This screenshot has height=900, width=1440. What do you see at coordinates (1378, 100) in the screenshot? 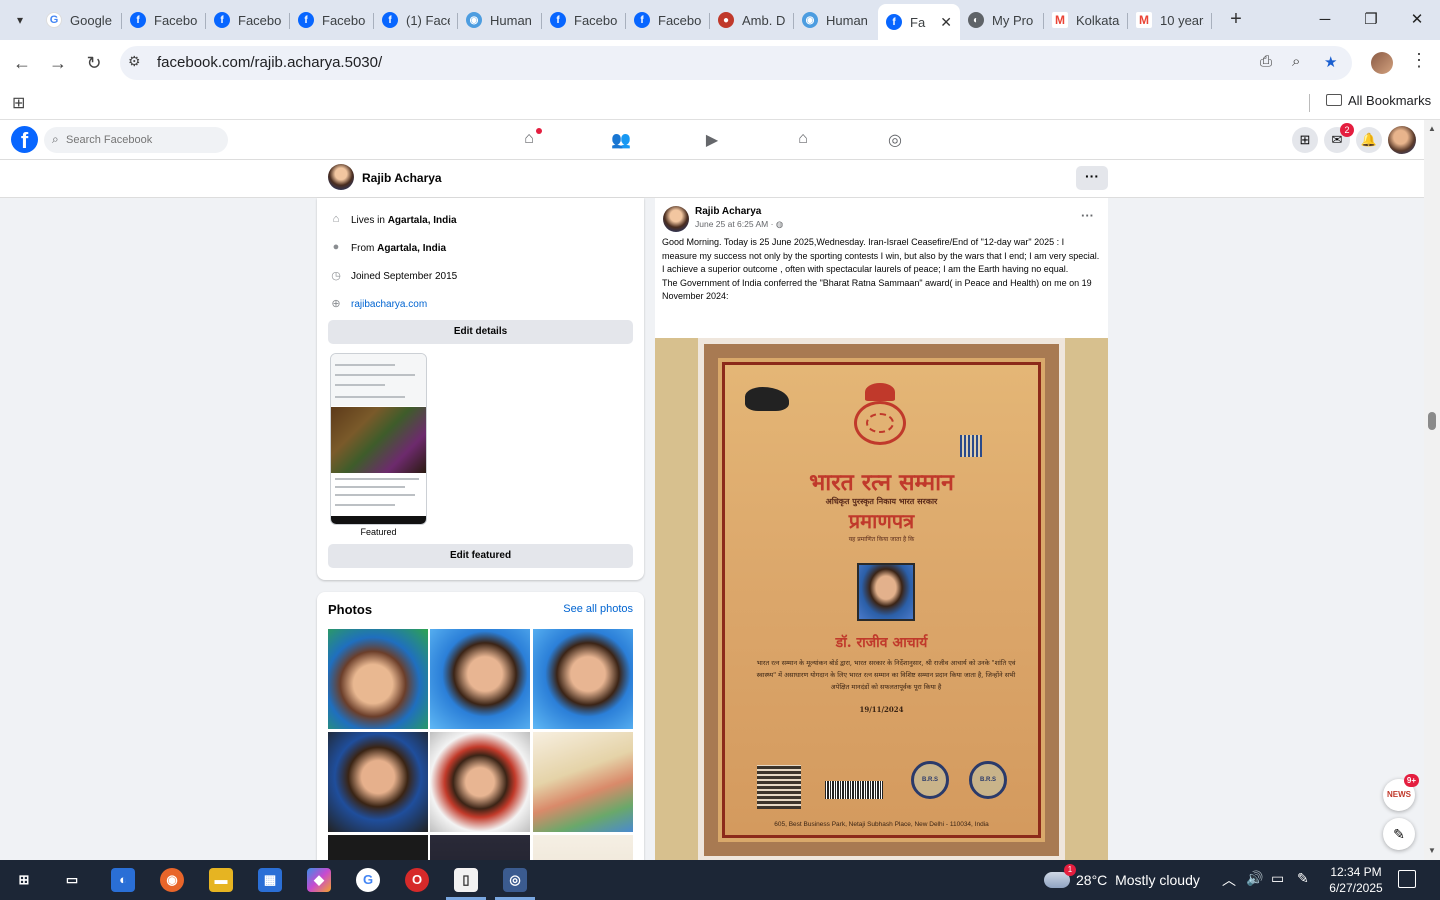
I see `all-bookmarks-button: All Bookmarks` at bounding box center [1378, 100].